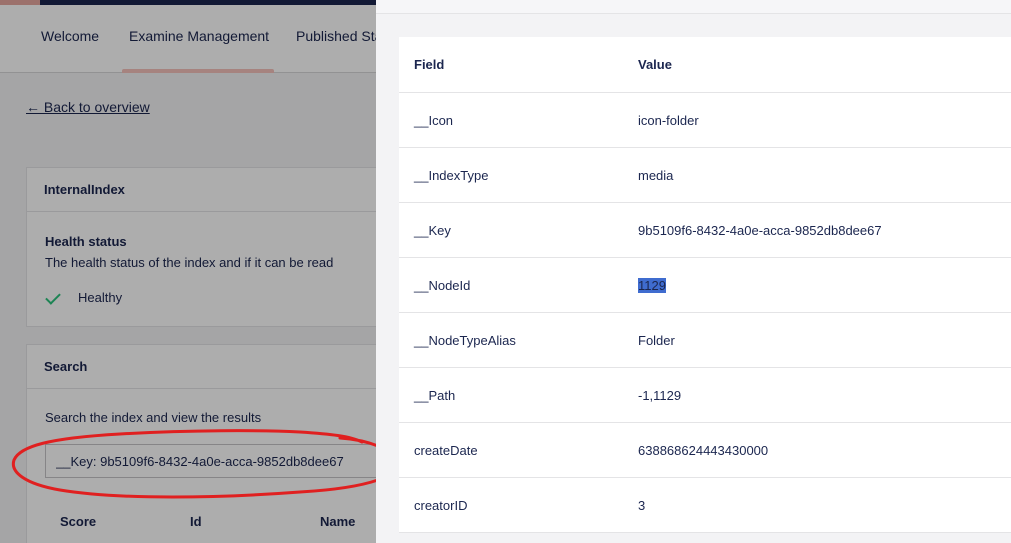 The width and height of the screenshot is (1011, 543). What do you see at coordinates (446, 450) in the screenshot?
I see `field-name: createDate` at bounding box center [446, 450].